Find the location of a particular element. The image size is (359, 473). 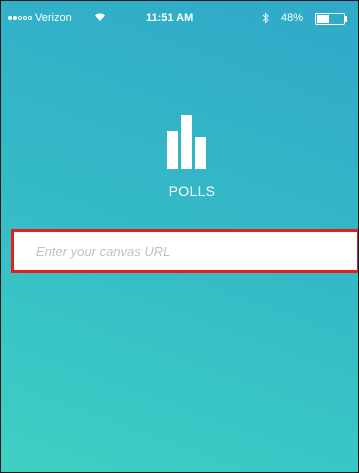

battery-percentage: 48% is located at coordinates (292, 18).